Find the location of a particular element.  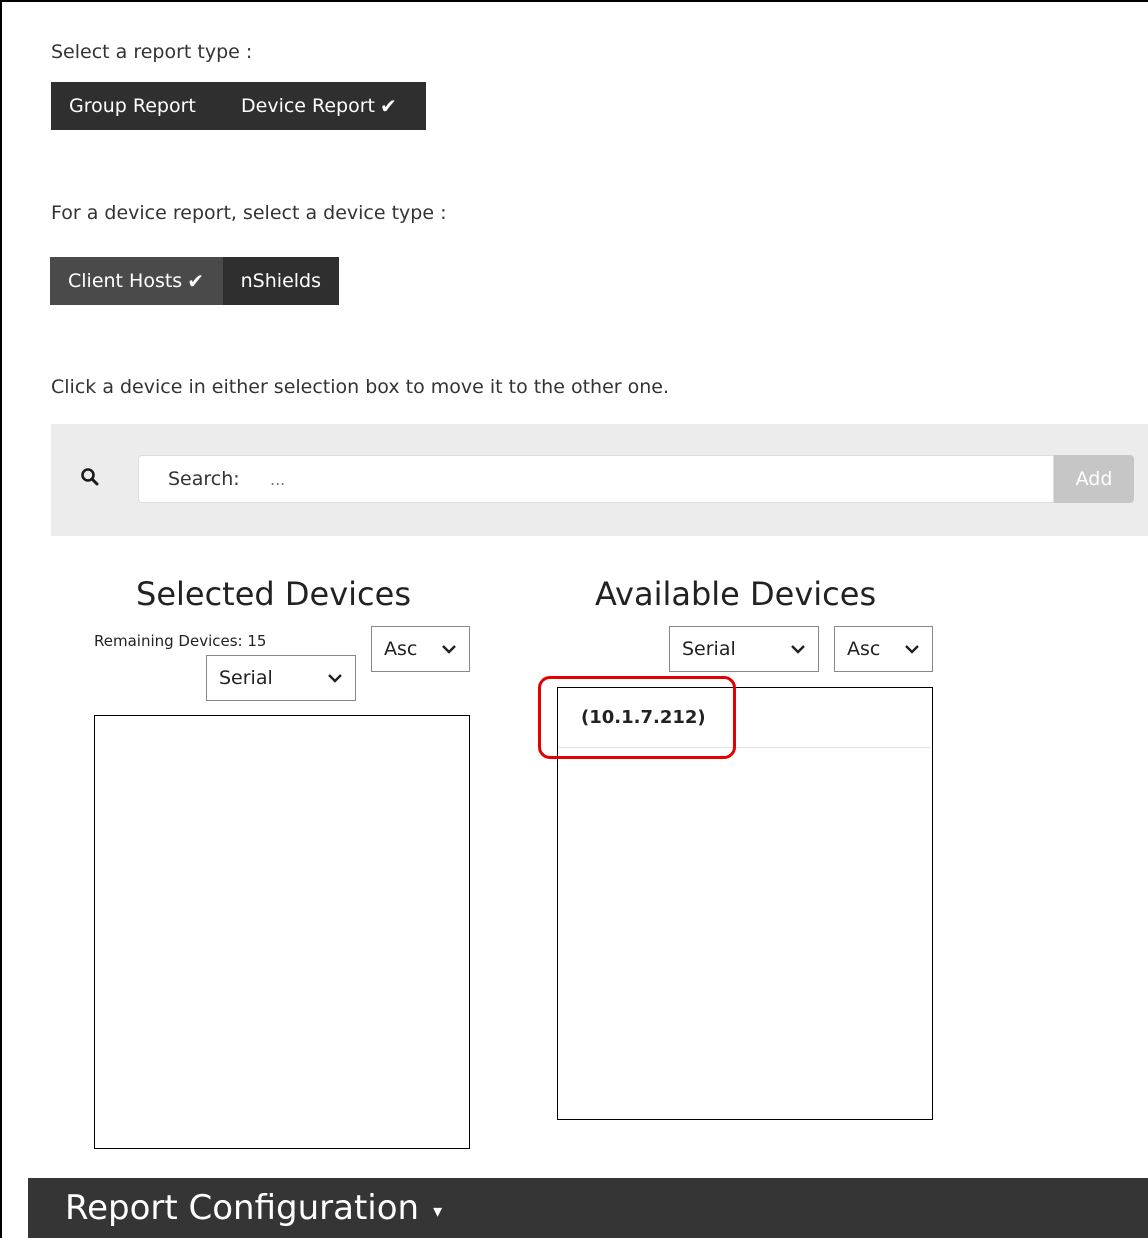

selected-devices-title: Selected Devices is located at coordinates (273, 594).